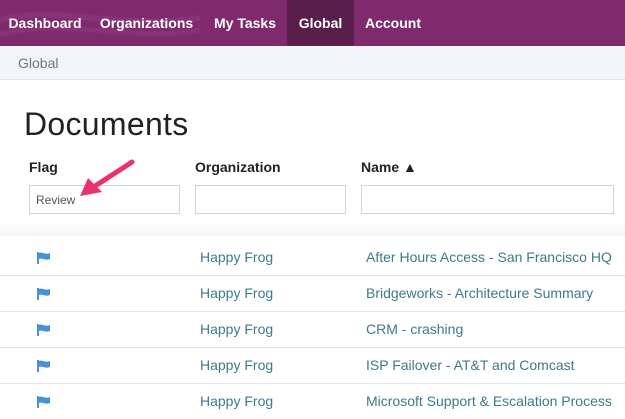 The height and width of the screenshot is (419, 625). I want to click on document-link: CRM - crashing, so click(414, 329).